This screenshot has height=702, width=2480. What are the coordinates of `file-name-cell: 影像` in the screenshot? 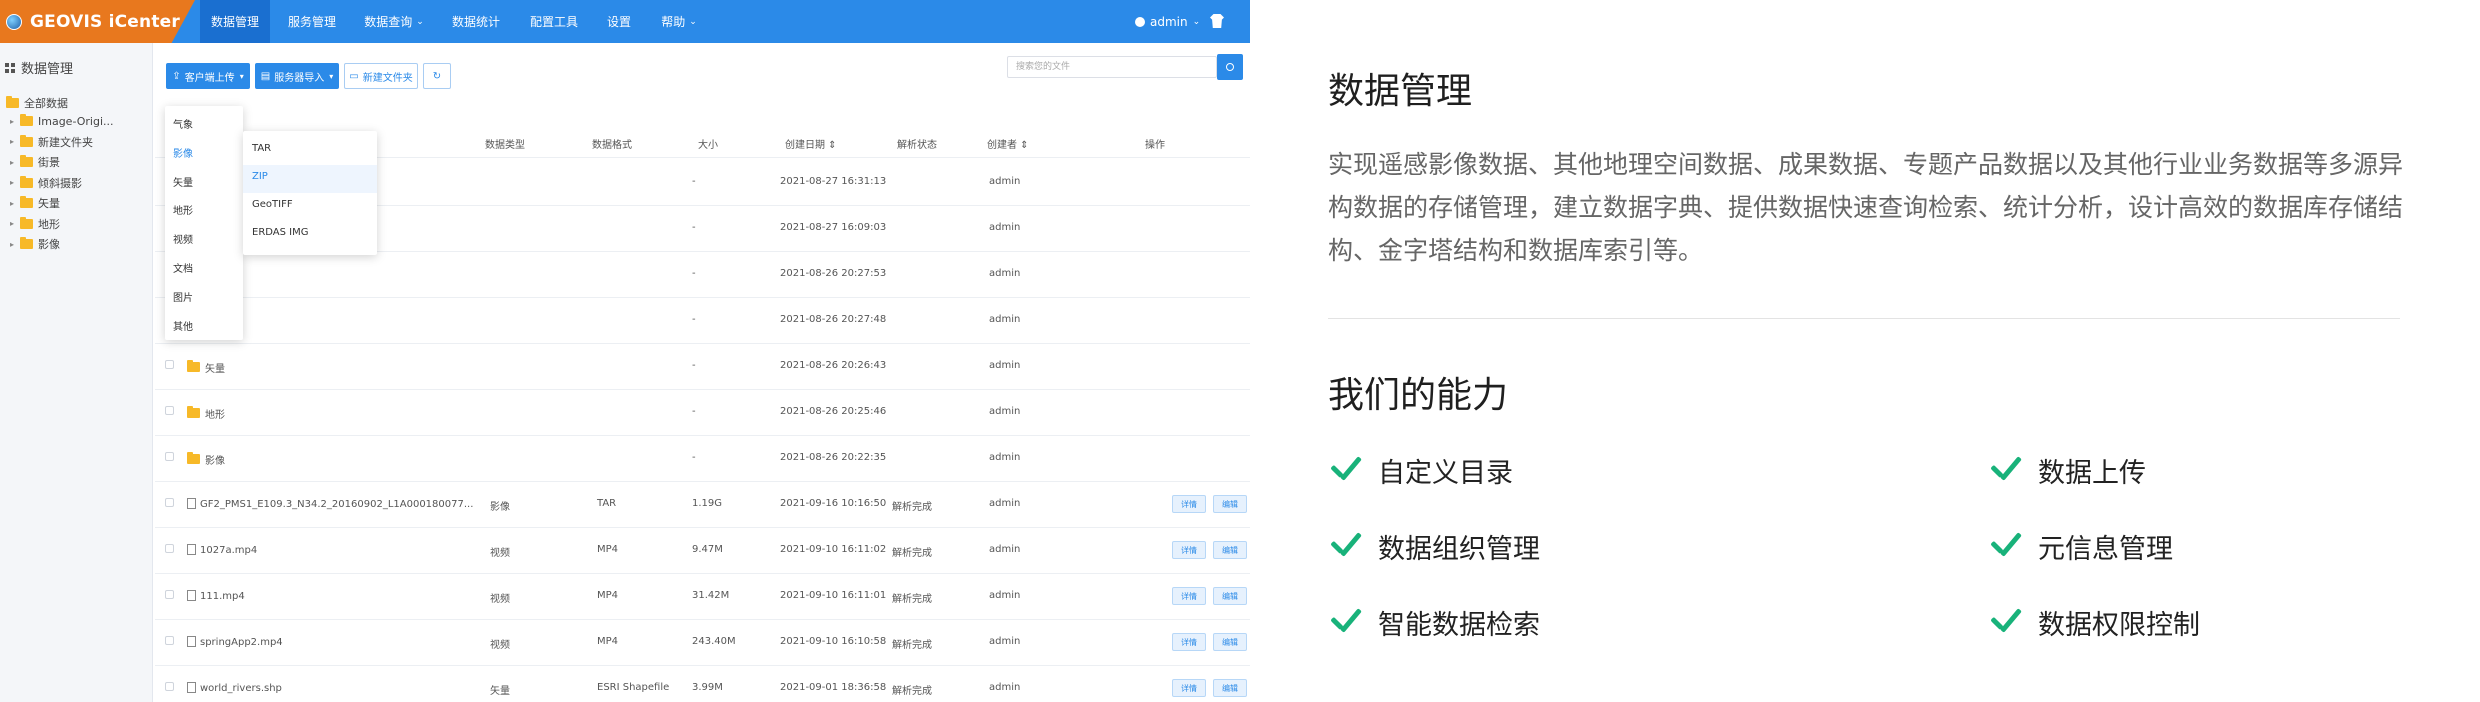 It's located at (206, 459).